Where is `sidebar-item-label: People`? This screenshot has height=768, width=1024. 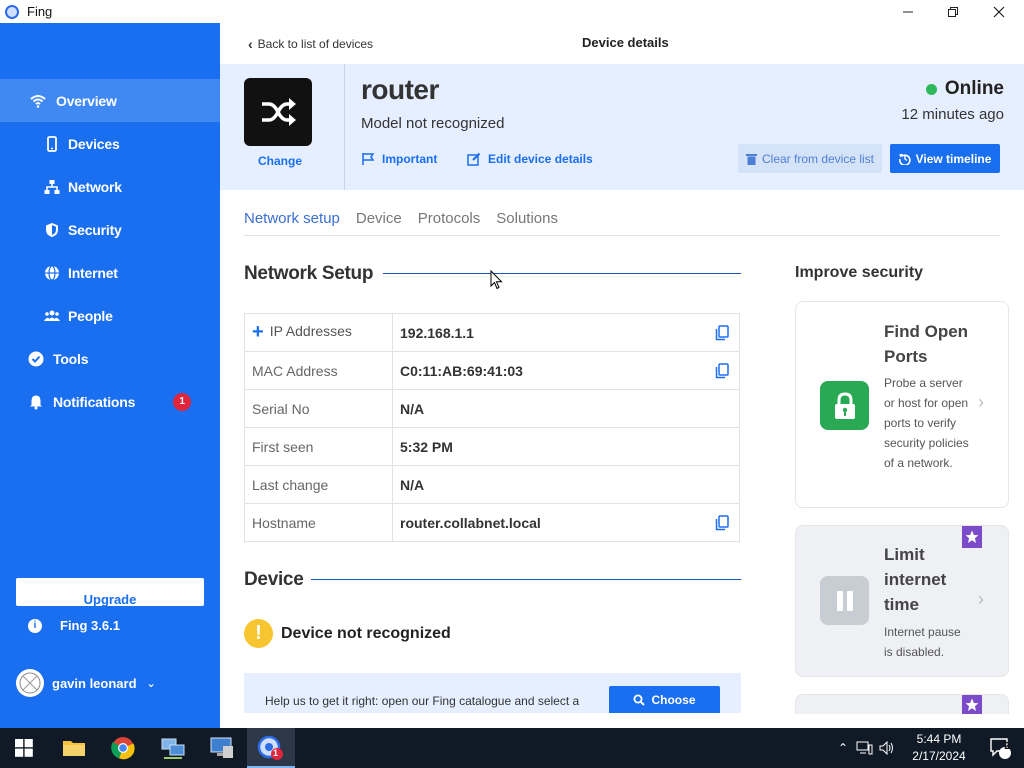 sidebar-item-label: People is located at coordinates (90, 315).